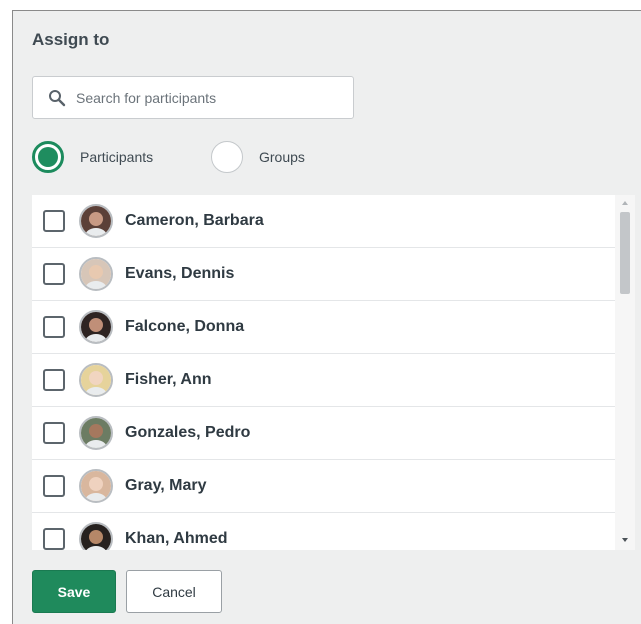  I want to click on radio-participants-button, so click(48, 157).